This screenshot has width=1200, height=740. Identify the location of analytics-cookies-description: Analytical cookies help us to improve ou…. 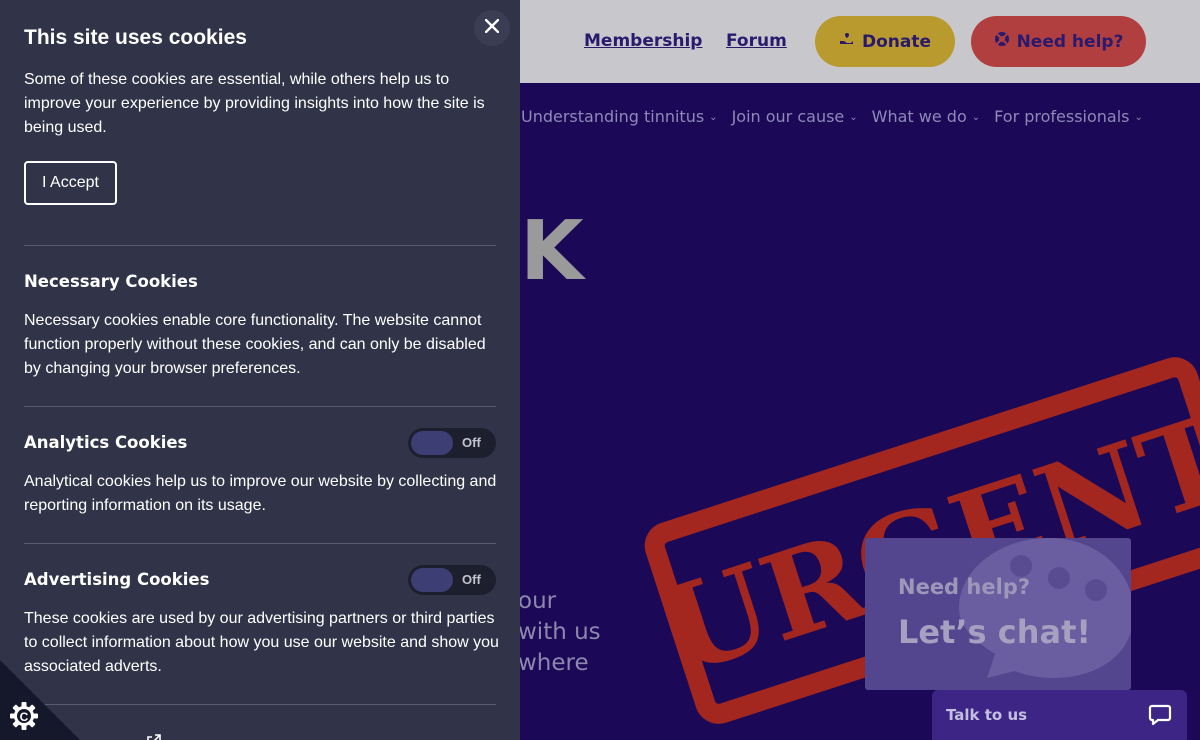
(260, 493).